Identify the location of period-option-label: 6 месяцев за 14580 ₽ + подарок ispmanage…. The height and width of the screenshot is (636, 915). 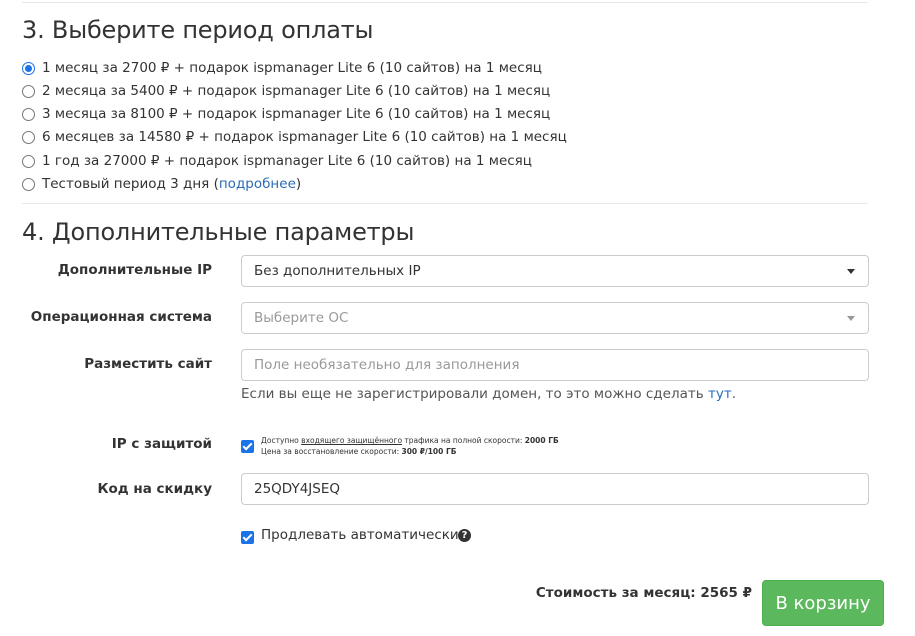
(304, 137).